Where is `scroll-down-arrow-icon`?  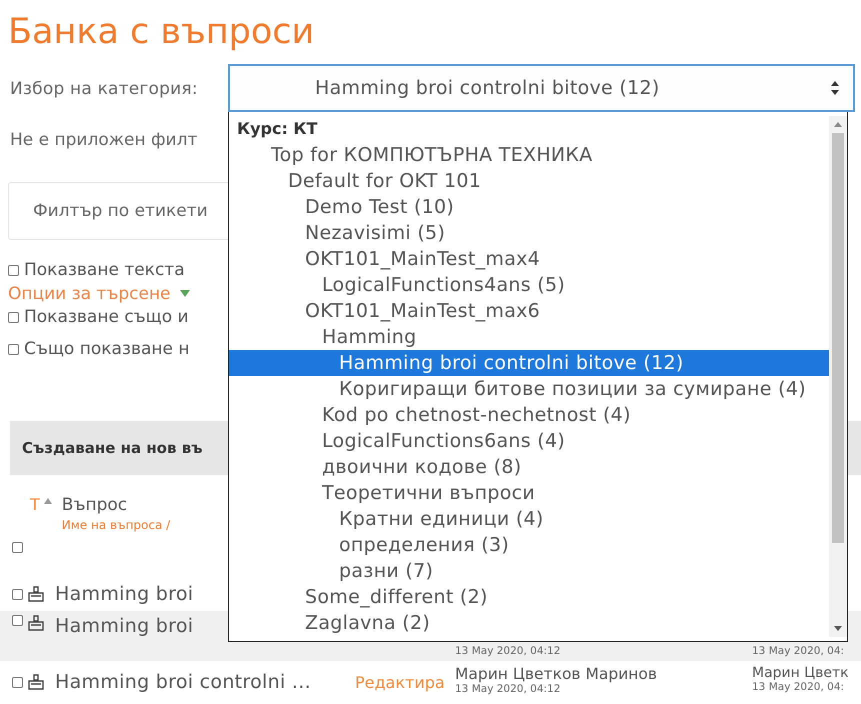 scroll-down-arrow-icon is located at coordinates (838, 628).